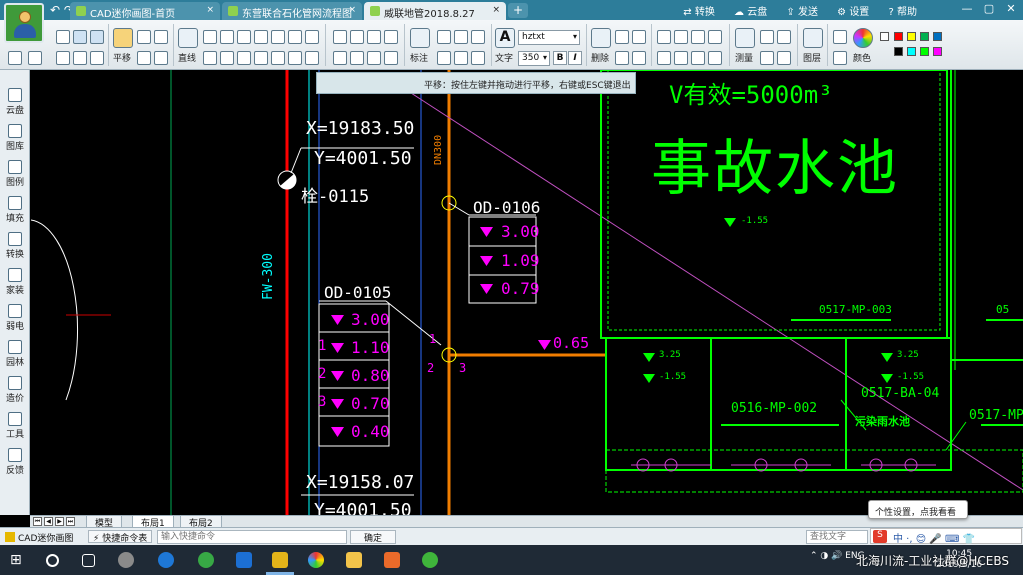 The image size is (1023, 575). I want to click on leader-icon, so click(444, 58).